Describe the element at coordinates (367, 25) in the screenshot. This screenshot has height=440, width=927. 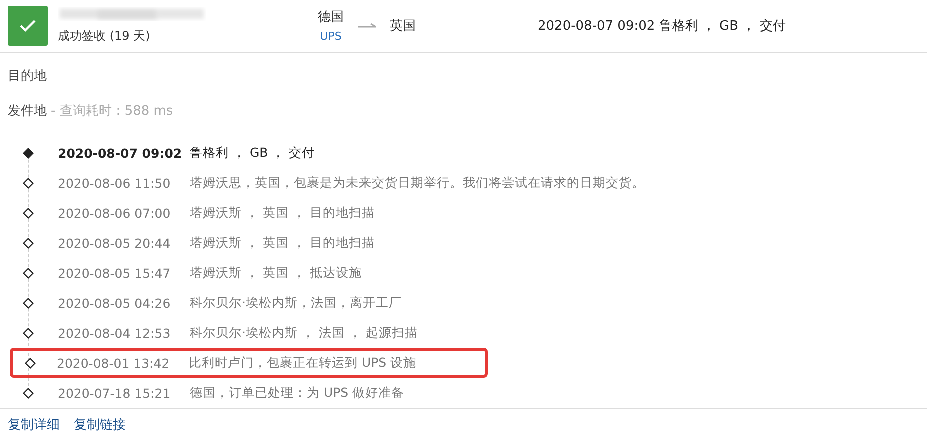
I see `arrow-icon` at that location.